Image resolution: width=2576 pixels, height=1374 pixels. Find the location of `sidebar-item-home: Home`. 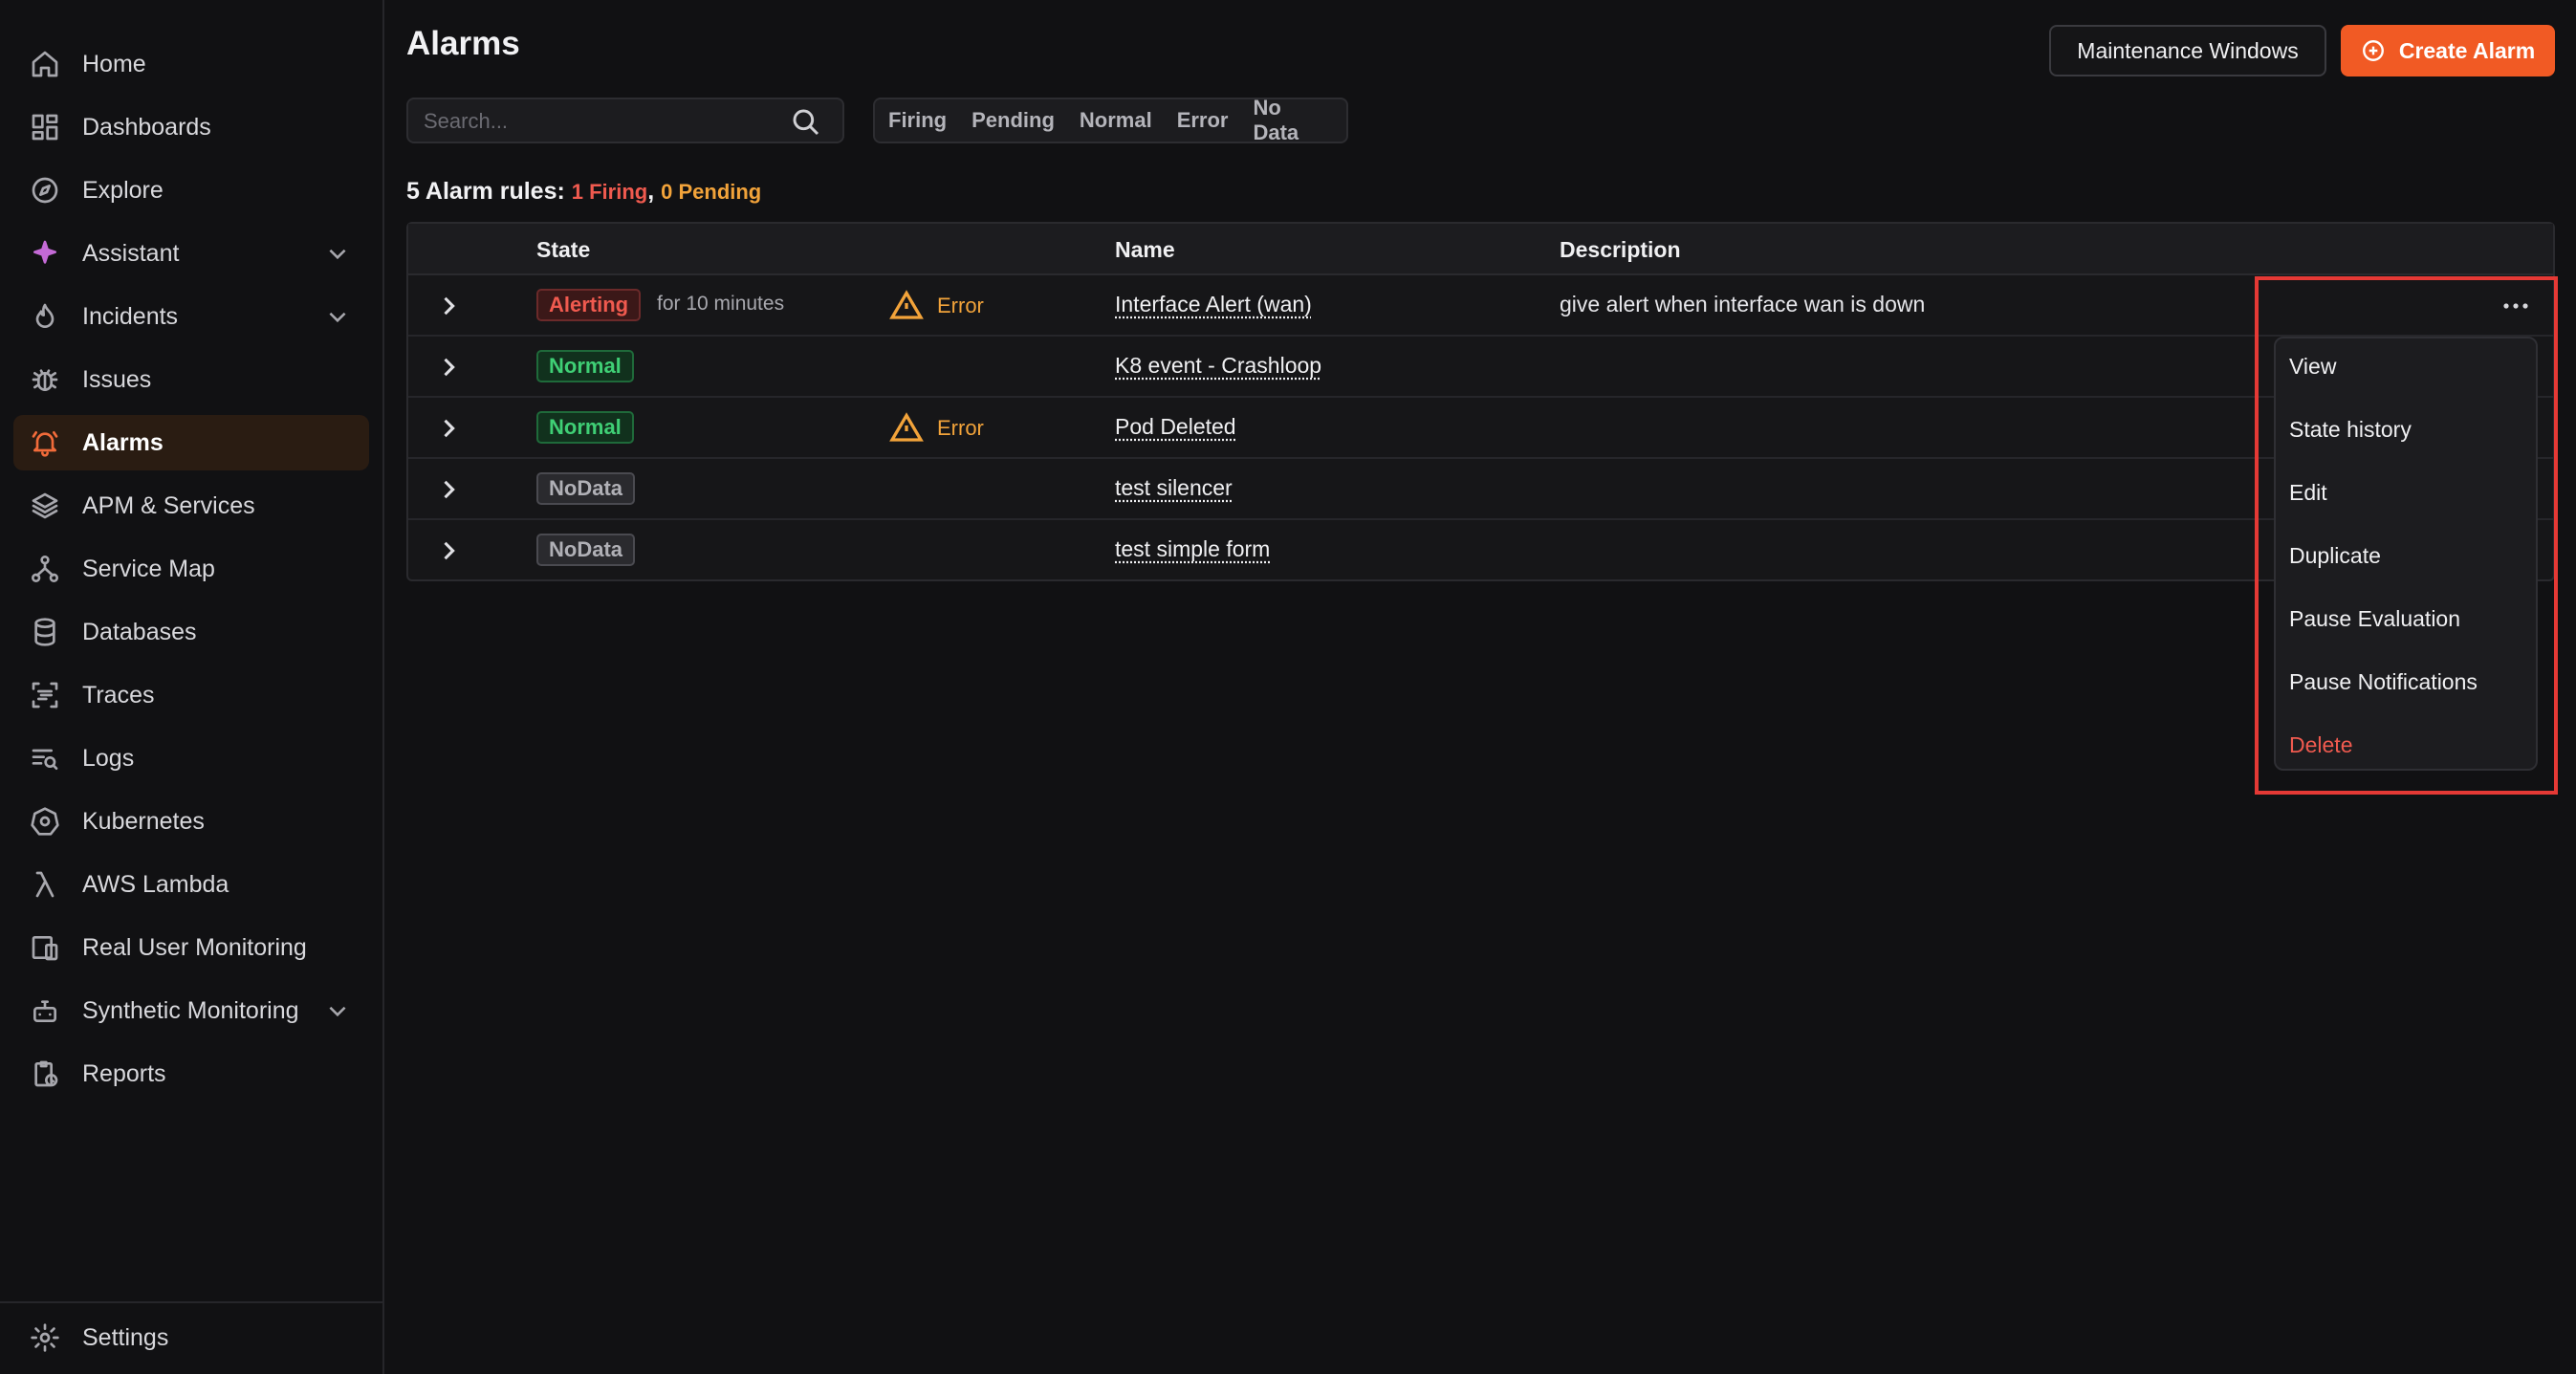

sidebar-item-home: Home is located at coordinates (191, 64).